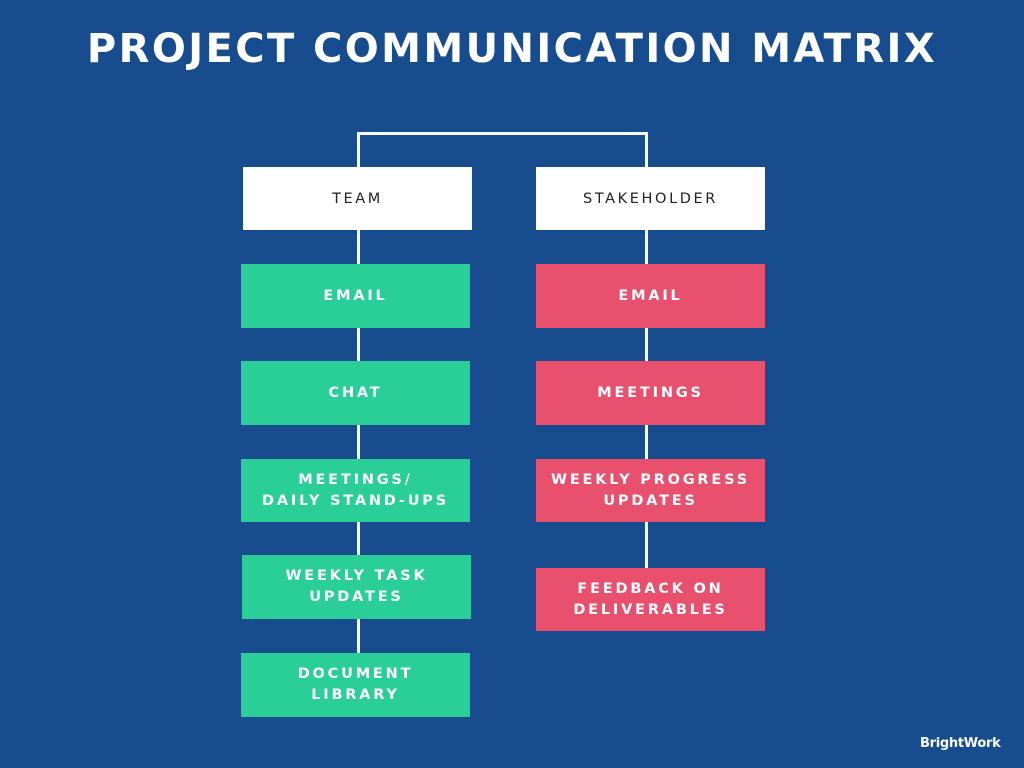 The width and height of the screenshot is (1024, 768). Describe the element at coordinates (356, 587) in the screenshot. I see `team-item-weekly-task-updates: WEEKLY TASK UPDATES` at that location.